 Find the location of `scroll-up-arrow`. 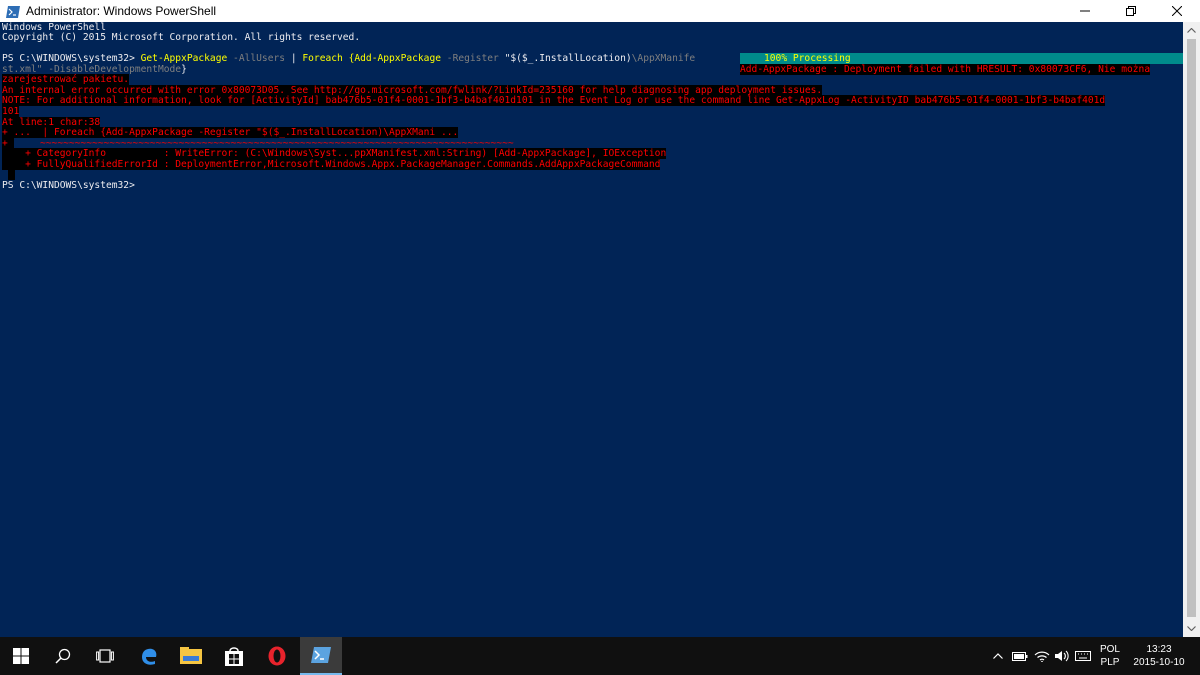

scroll-up-arrow is located at coordinates (1191, 30).